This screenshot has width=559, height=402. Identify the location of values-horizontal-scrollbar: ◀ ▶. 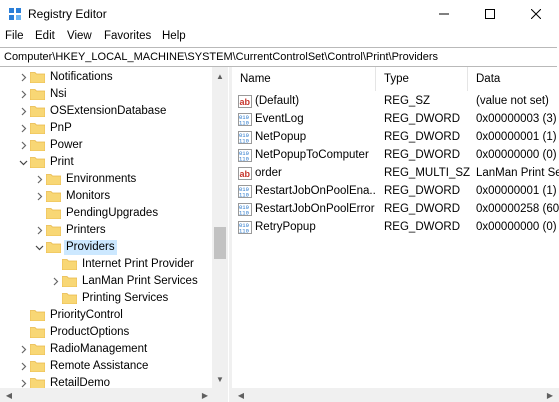
(395, 395).